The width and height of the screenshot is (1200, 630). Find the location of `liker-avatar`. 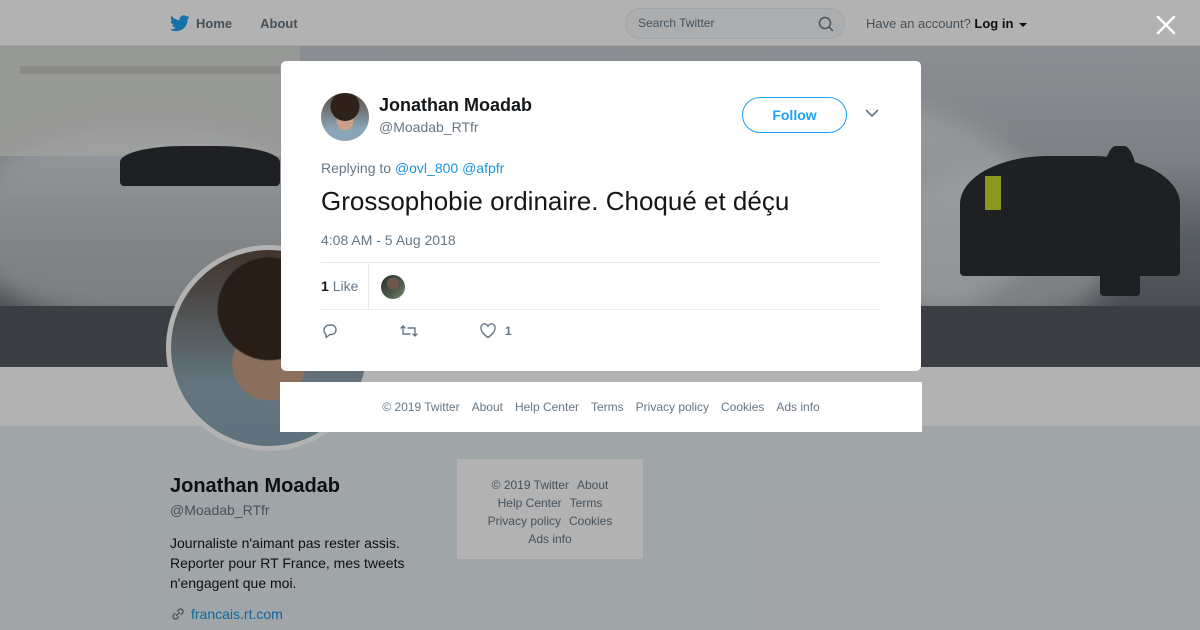

liker-avatar is located at coordinates (393, 287).